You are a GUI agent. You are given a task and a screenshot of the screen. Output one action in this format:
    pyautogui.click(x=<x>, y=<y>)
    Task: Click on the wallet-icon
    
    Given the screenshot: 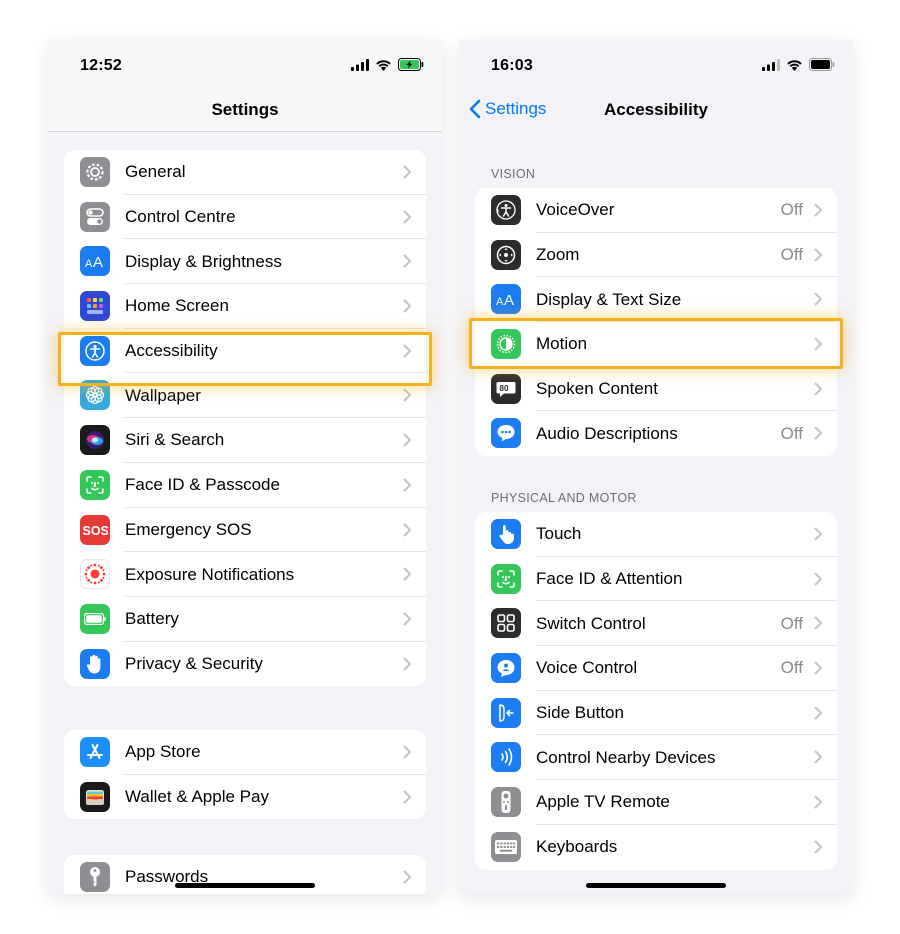 What is the action you would take?
    pyautogui.click(x=95, y=796)
    